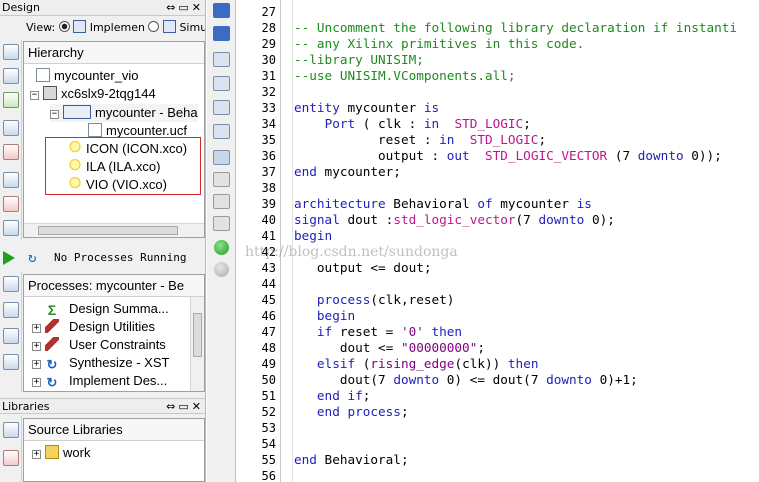 The image size is (759, 482). I want to click on code-keyword: in, so click(447, 139).